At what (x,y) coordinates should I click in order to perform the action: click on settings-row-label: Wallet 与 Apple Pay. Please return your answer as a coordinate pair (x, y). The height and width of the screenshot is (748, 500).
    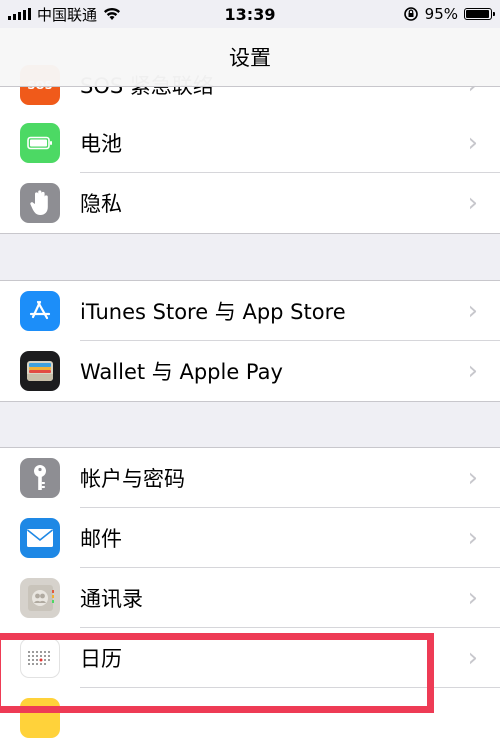
    Looking at the image, I should click on (181, 372).